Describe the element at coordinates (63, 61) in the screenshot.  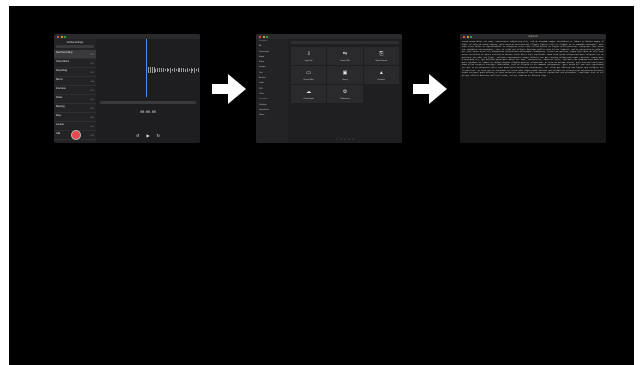
I see `recording-name: Voice Memo` at that location.